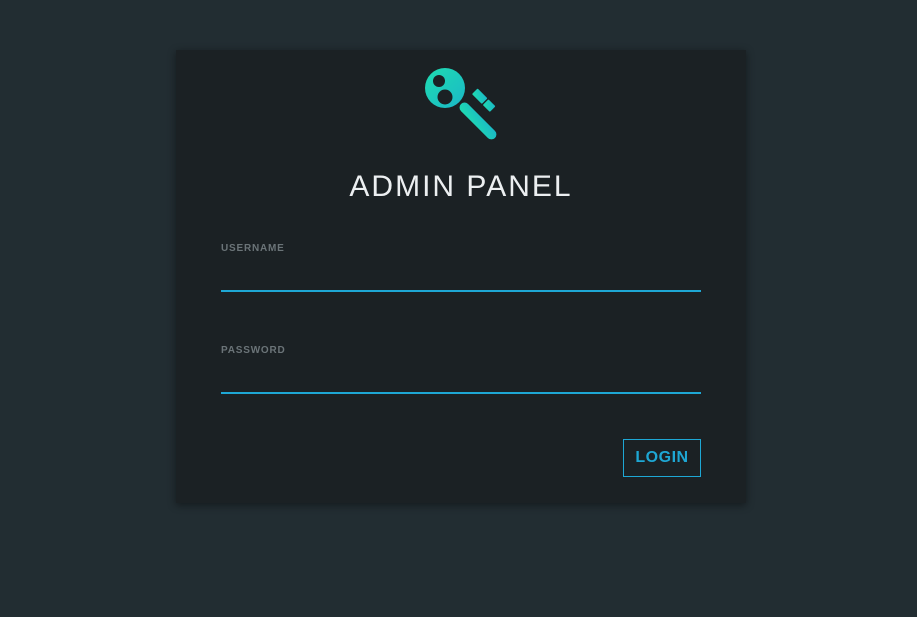  I want to click on login-button: LOGIN, so click(662, 458).